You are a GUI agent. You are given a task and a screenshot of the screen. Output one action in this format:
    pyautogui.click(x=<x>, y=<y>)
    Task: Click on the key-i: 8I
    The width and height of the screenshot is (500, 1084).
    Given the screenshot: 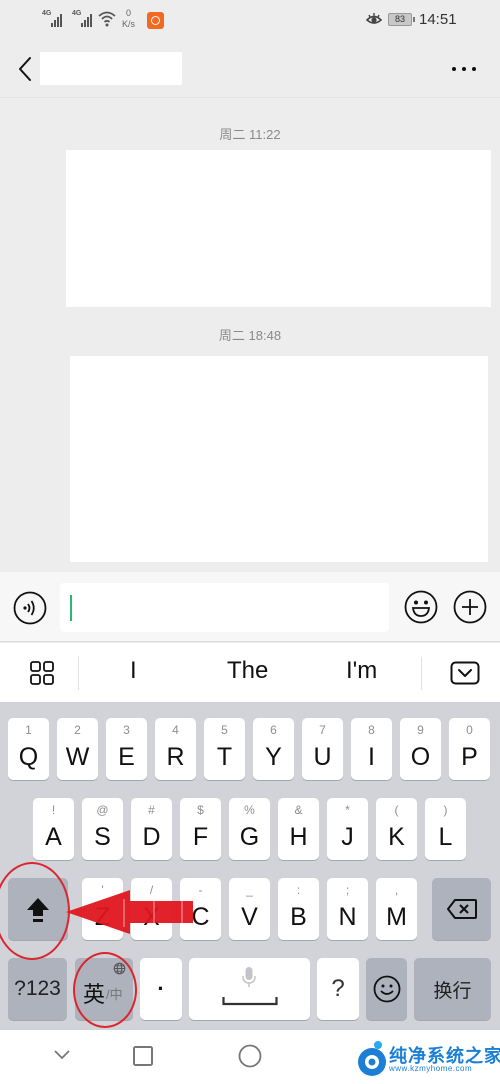 What is the action you would take?
    pyautogui.click(x=371, y=749)
    